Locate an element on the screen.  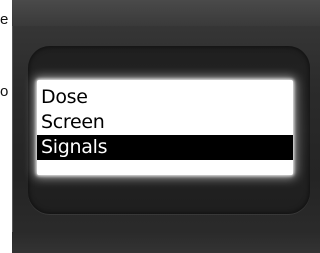
background-text-fragment: o is located at coordinates (4, 91).